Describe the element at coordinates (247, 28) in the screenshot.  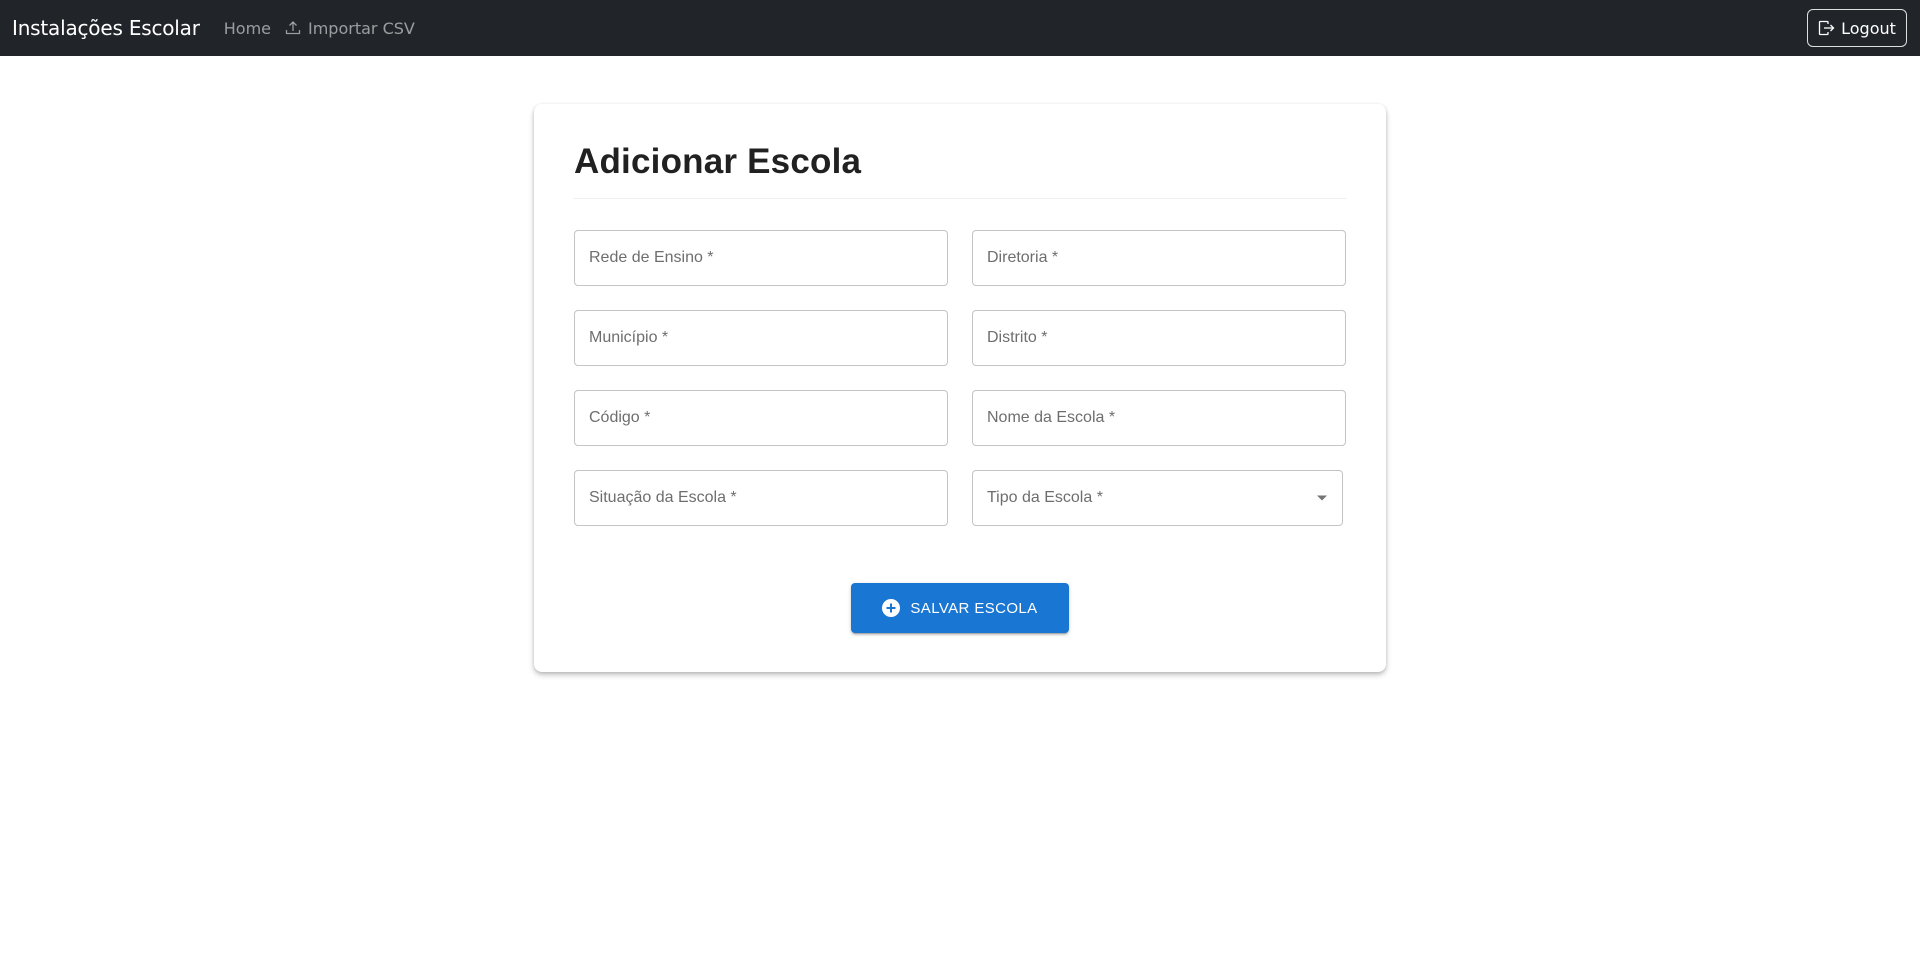
I see `nav-home-link: Home` at that location.